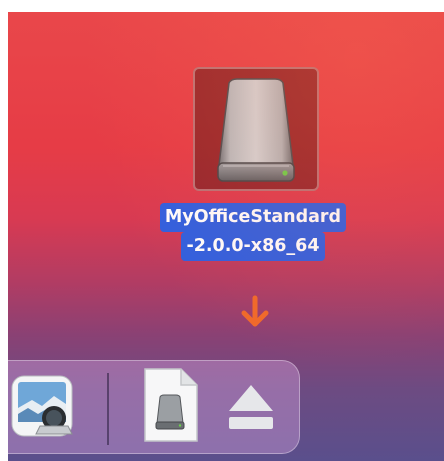 This screenshot has width=444, height=461. I want to click on dock-divider, so click(108, 409).